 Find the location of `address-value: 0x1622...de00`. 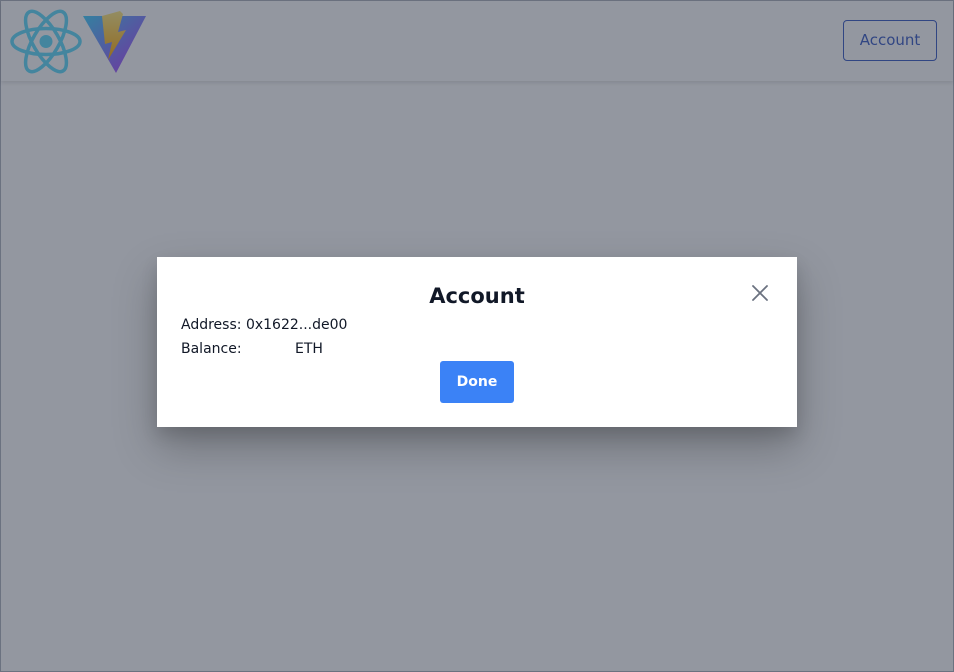

address-value: 0x1622...de00 is located at coordinates (296, 325).